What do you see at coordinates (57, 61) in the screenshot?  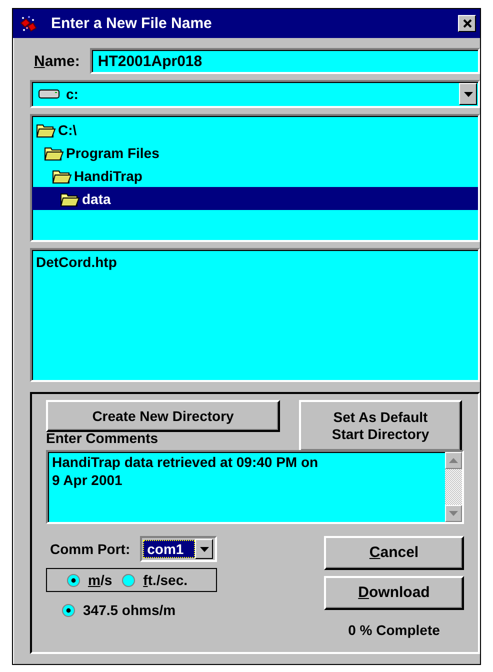 I see `name-label: Name:` at bounding box center [57, 61].